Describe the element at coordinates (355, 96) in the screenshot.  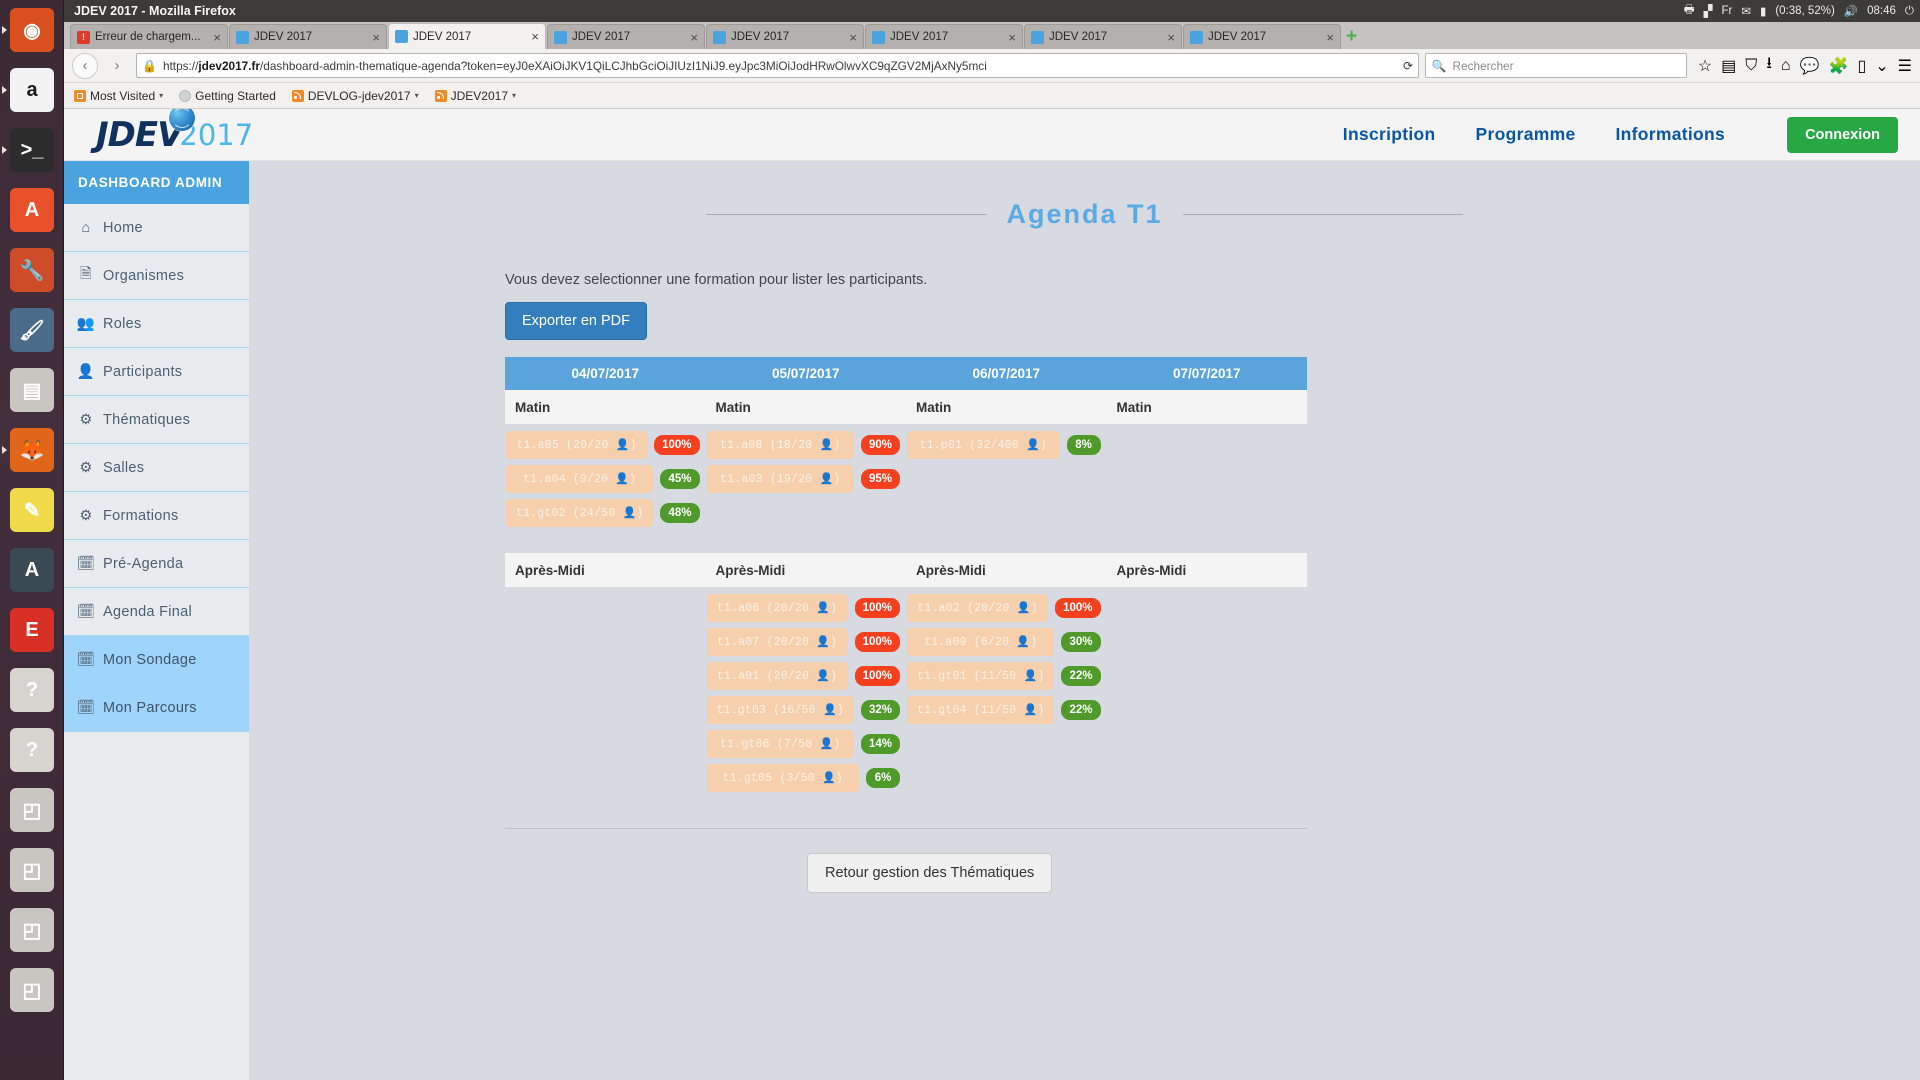
I see `bookmark-item: DEVLOG-jdev2017 ▾` at that location.